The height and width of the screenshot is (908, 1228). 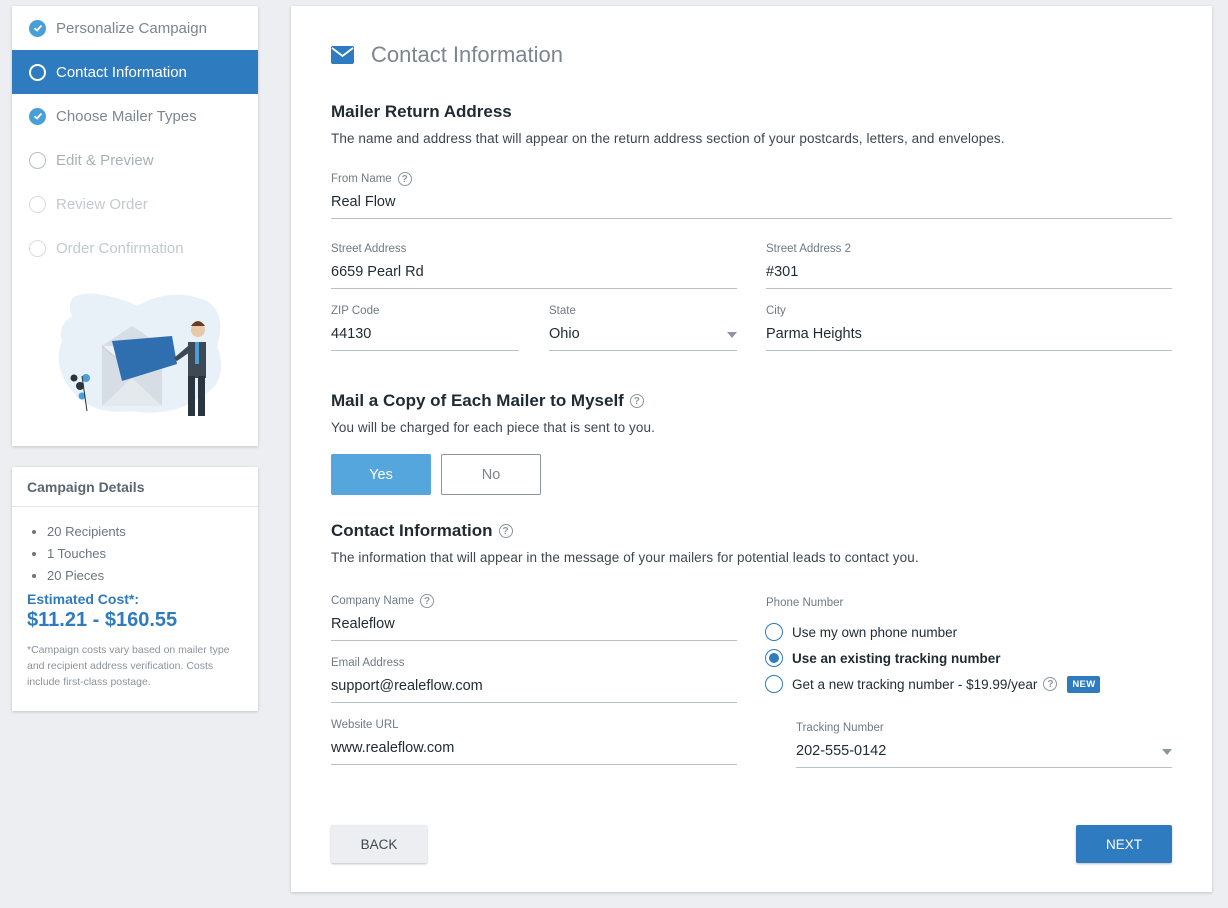 I want to click on phone-number-heading: Phone Number, so click(x=804, y=603).